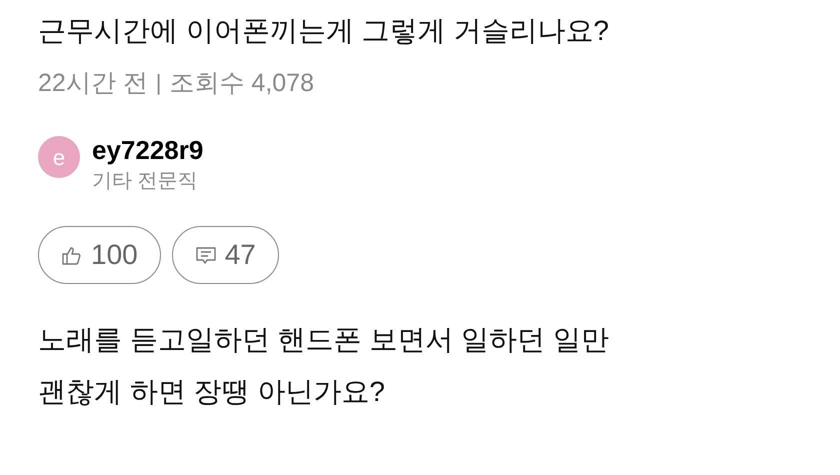 This screenshot has width=840, height=475. What do you see at coordinates (212, 392) in the screenshot?
I see `body-text-line: 괜찮게 하면 장땡 아닌가요?` at bounding box center [212, 392].